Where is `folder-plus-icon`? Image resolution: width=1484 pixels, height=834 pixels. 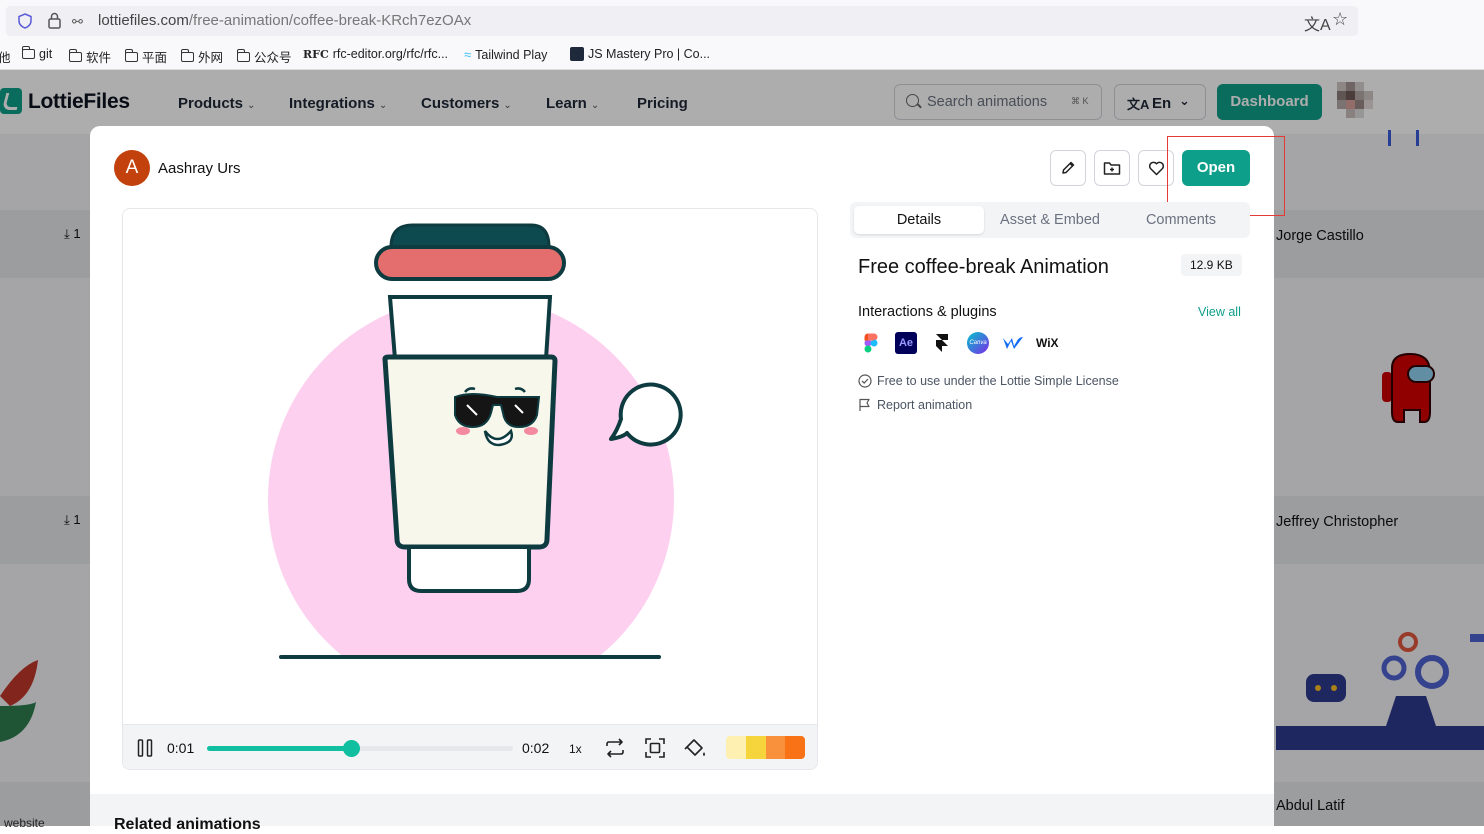 folder-plus-icon is located at coordinates (1112, 168).